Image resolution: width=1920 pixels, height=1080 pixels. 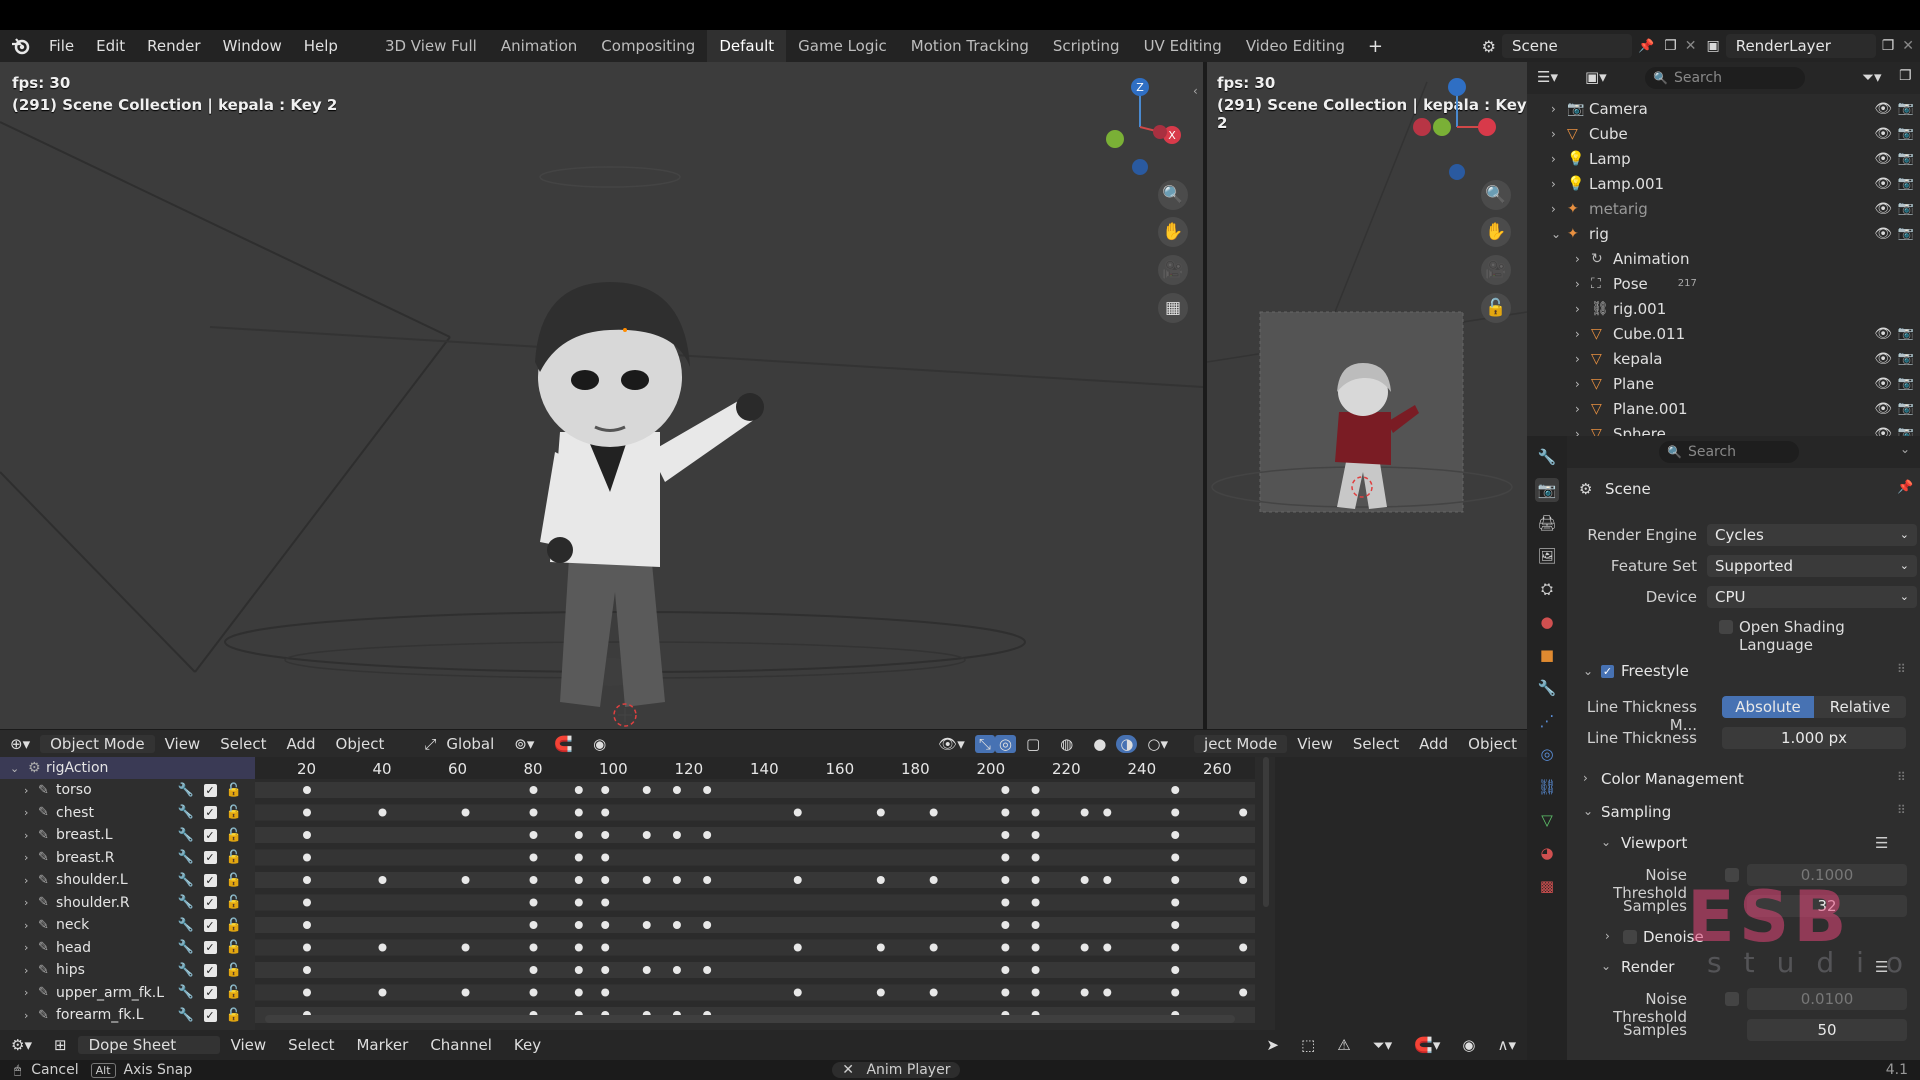 What do you see at coordinates (1723, 383) in the screenshot?
I see `outliner-item: › ▽ Plane 👁 📷` at bounding box center [1723, 383].